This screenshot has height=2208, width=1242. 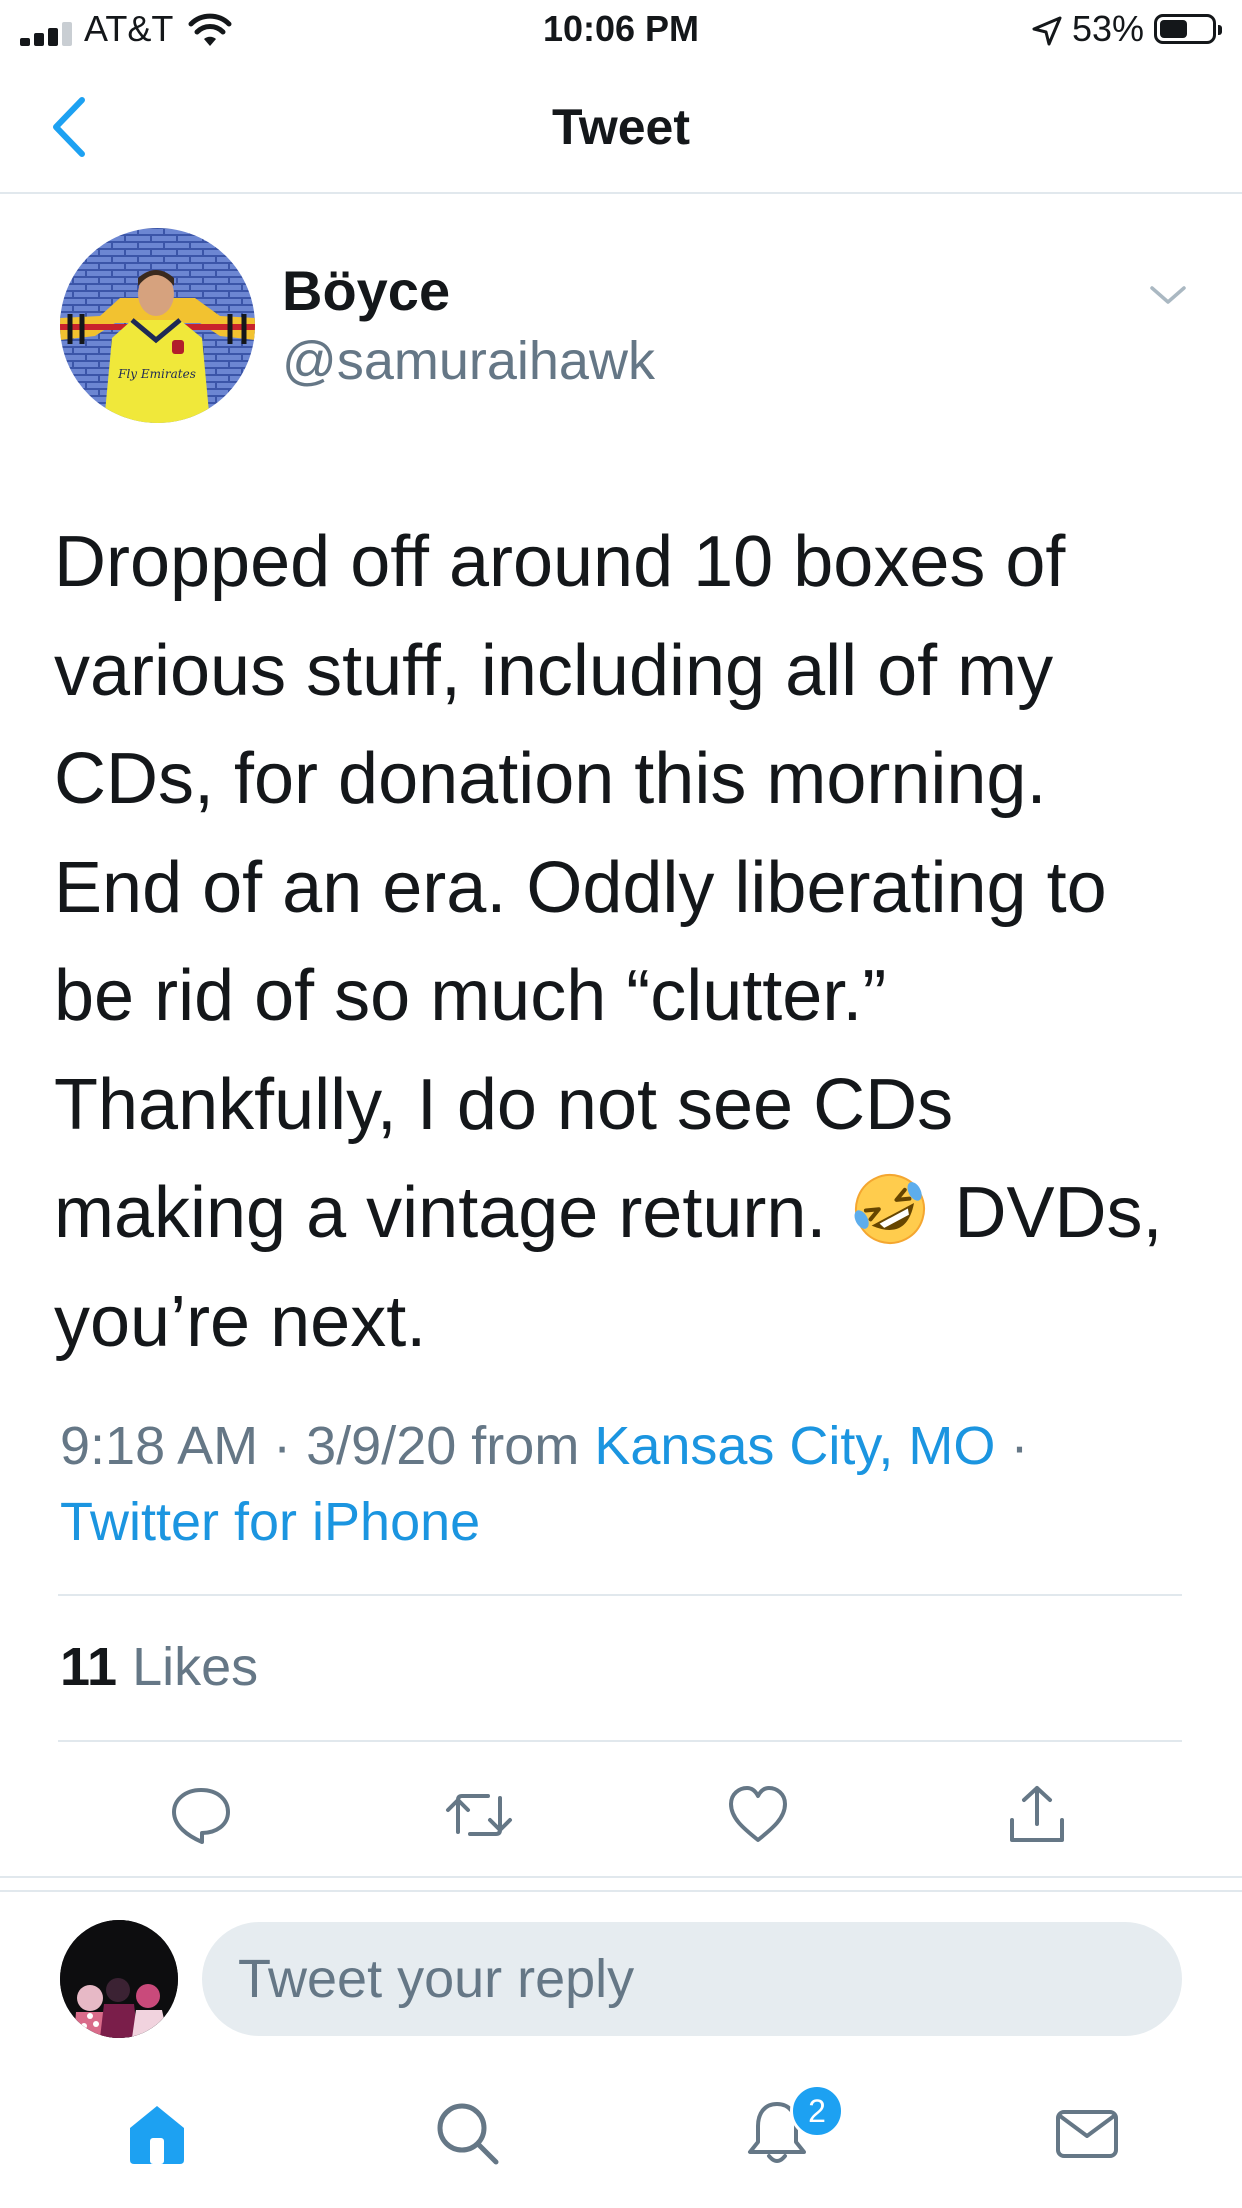 What do you see at coordinates (794, 1446) in the screenshot?
I see `tweet-location-link: Kansas City, MO` at bounding box center [794, 1446].